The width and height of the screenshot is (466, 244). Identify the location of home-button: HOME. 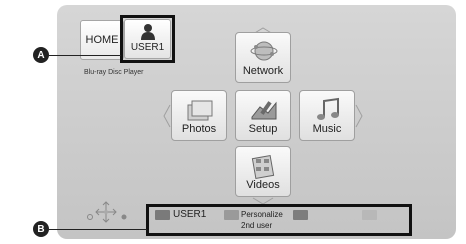
(102, 40).